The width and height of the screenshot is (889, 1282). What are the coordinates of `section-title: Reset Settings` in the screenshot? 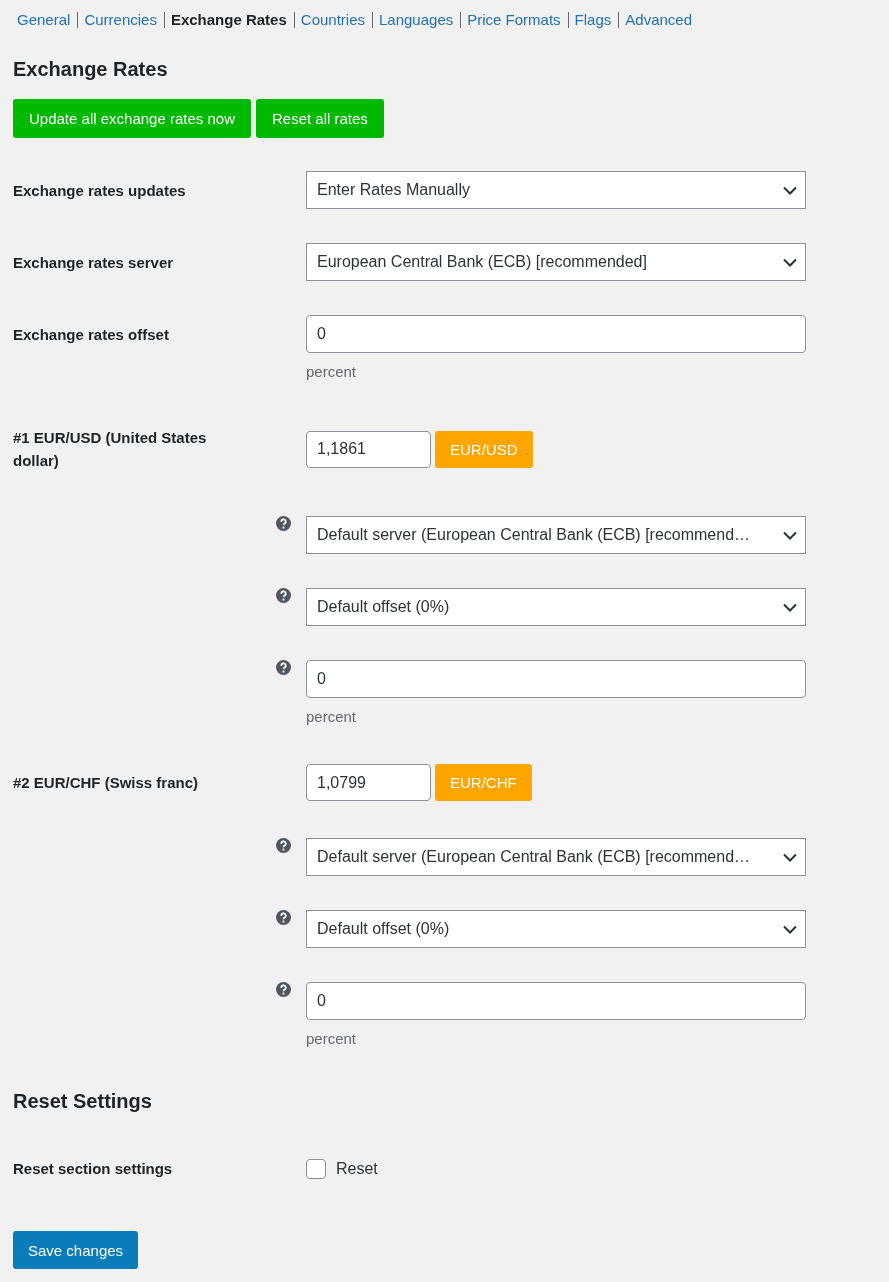 It's located at (82, 1101).